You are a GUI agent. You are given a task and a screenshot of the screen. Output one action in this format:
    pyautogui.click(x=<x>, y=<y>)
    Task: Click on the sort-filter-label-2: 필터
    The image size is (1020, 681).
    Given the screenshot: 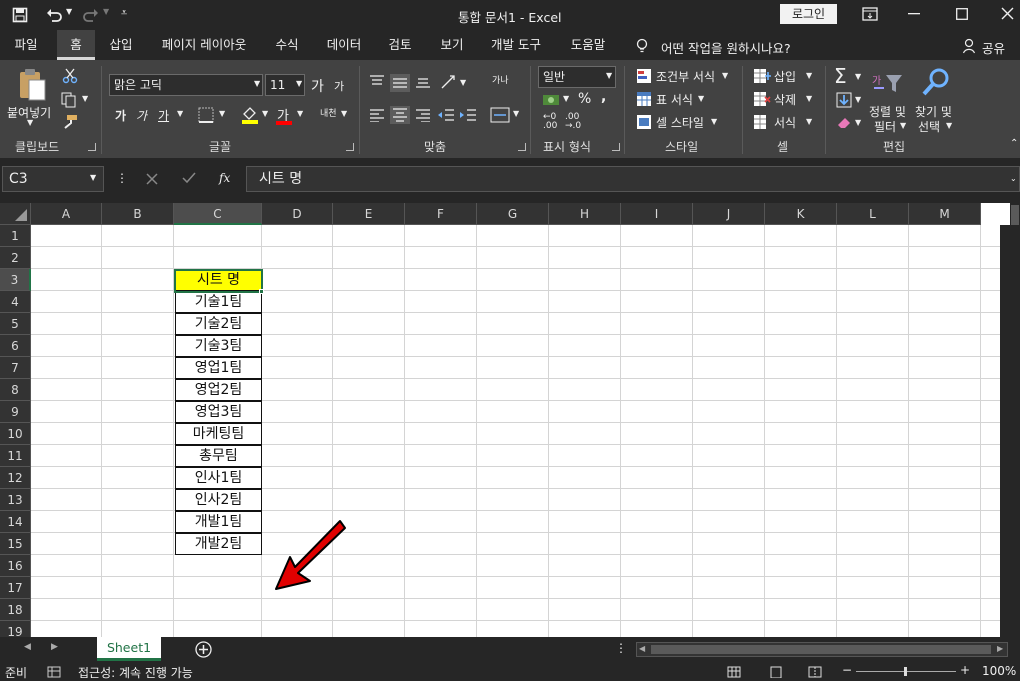 What is the action you would take?
    pyautogui.click(x=885, y=126)
    